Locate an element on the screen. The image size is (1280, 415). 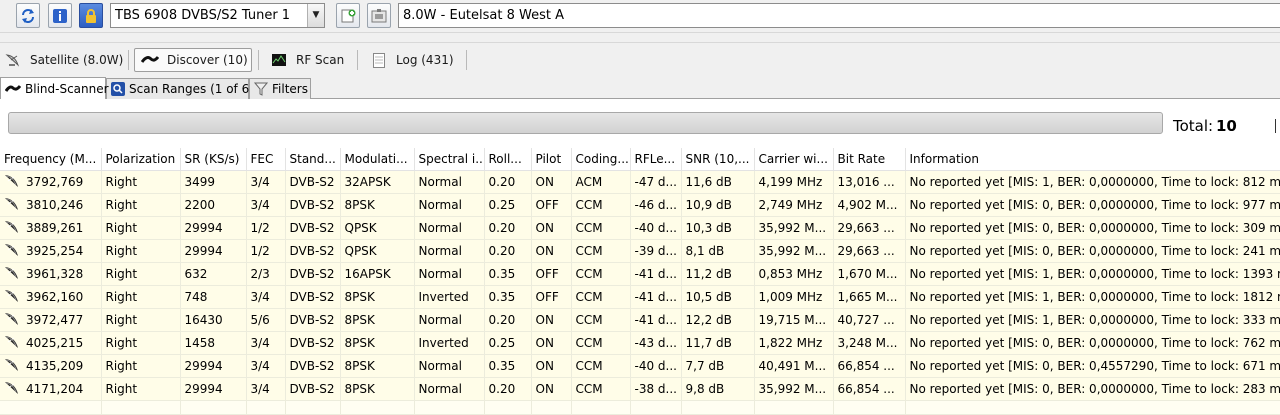
lock-button is located at coordinates (91, 15).